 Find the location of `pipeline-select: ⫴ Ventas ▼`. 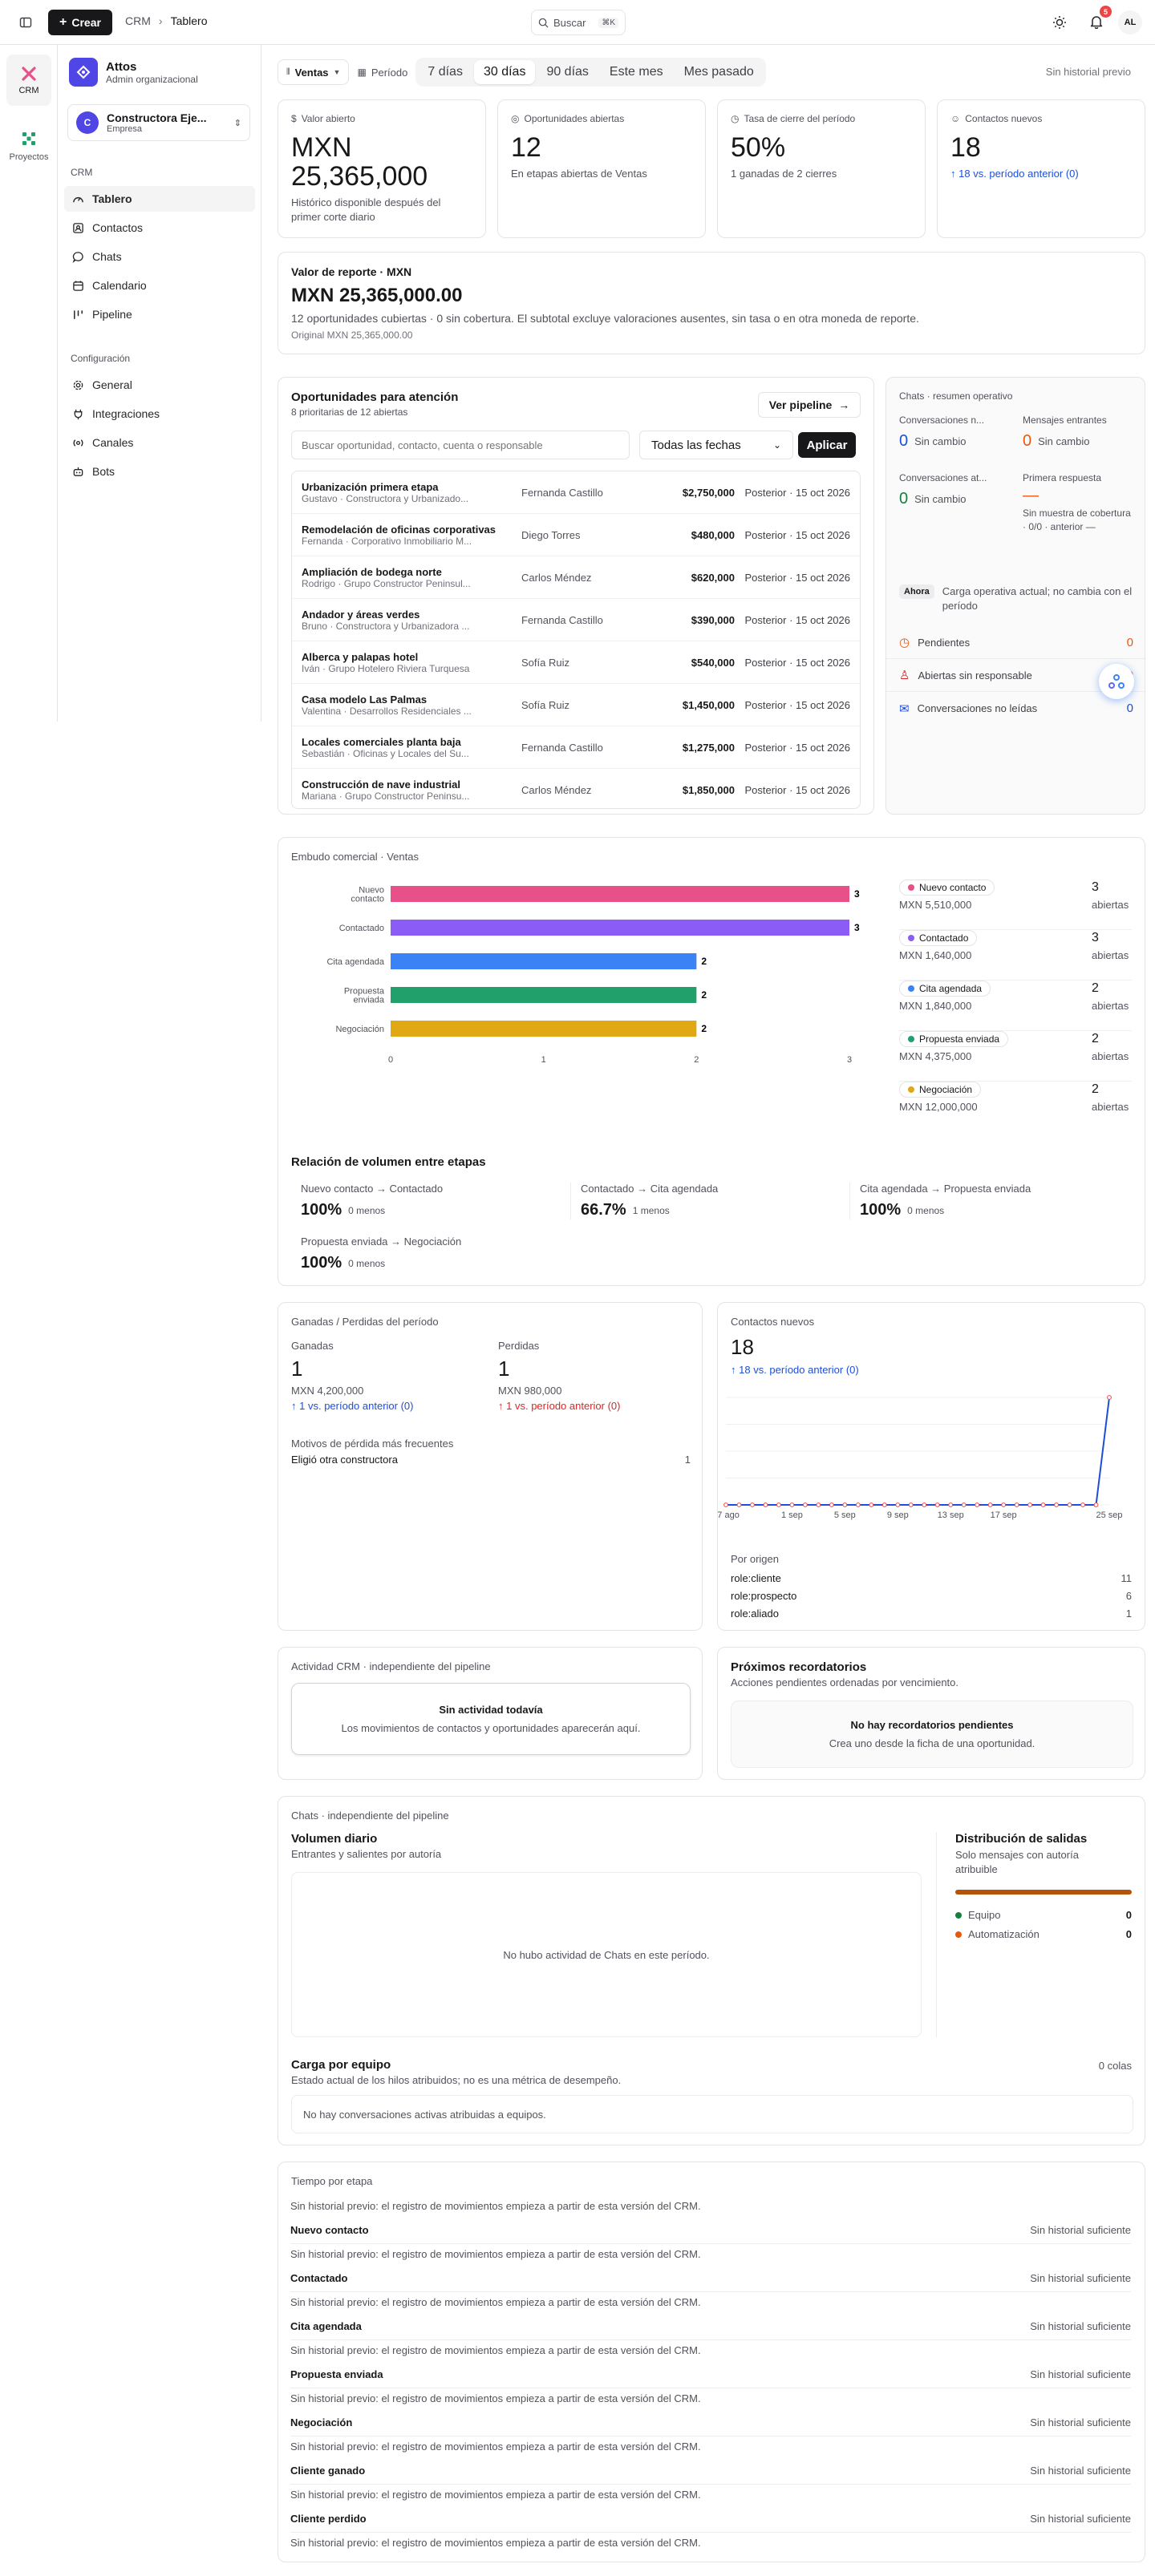

pipeline-select: ⫴ Ventas ▼ is located at coordinates (314, 72).